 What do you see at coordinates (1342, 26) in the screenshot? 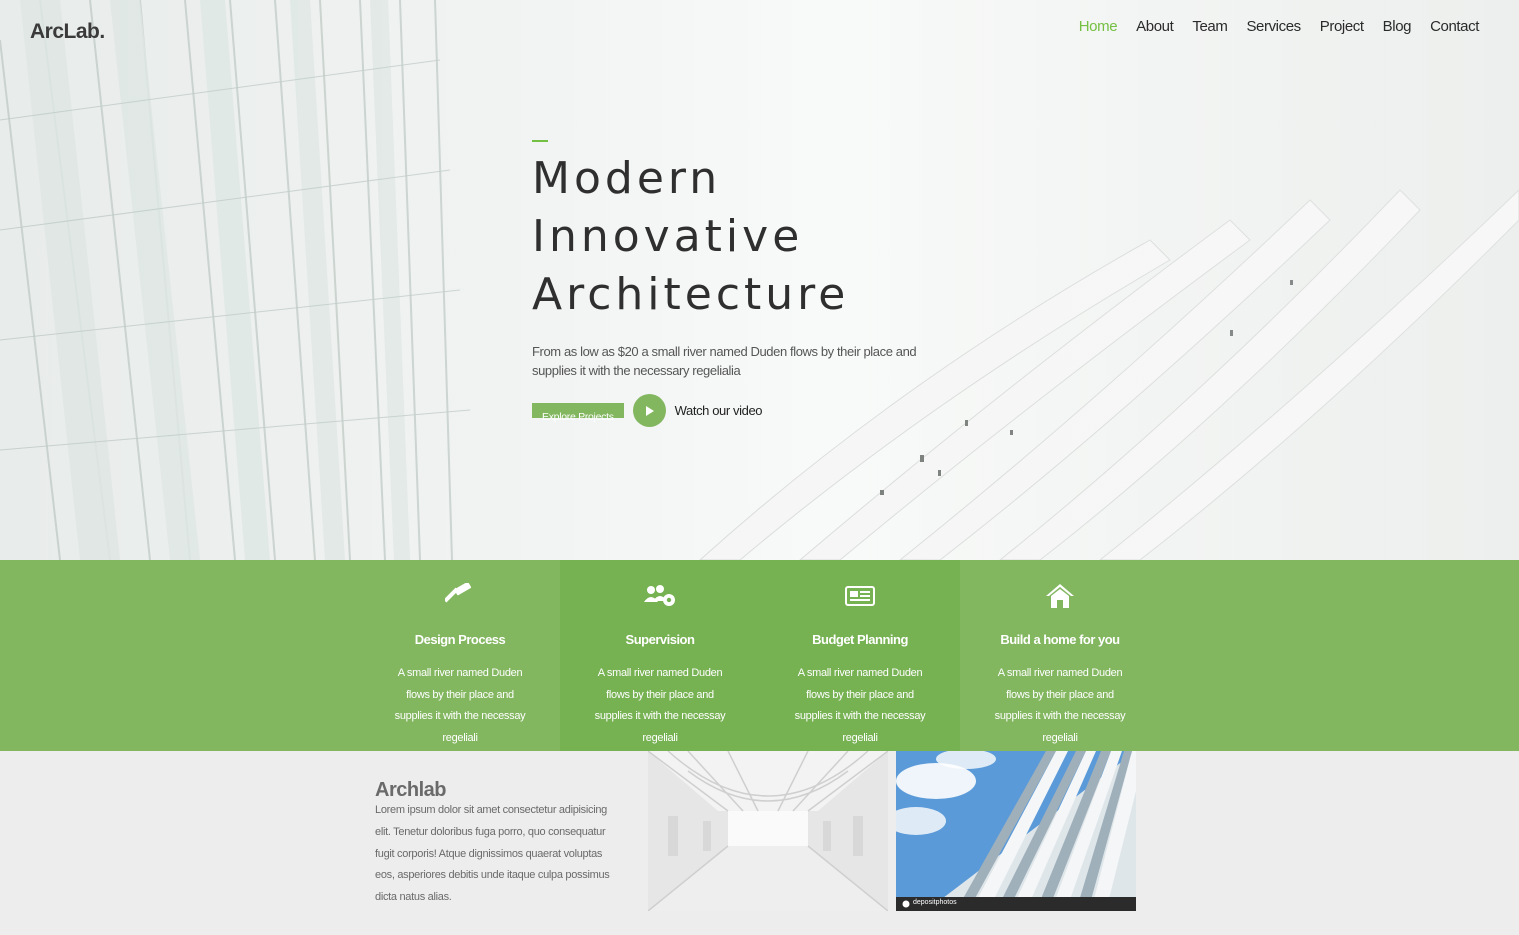
I see `nav-project: Project` at bounding box center [1342, 26].